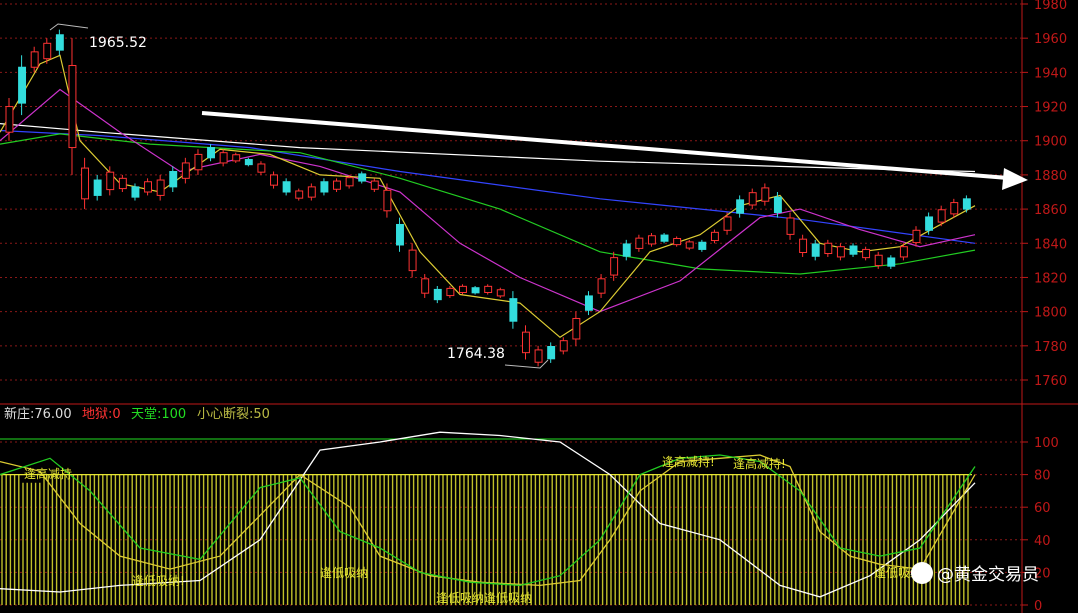  What do you see at coordinates (1038, 606) in the screenshot?
I see `osc-tick-label: 0` at bounding box center [1038, 606].